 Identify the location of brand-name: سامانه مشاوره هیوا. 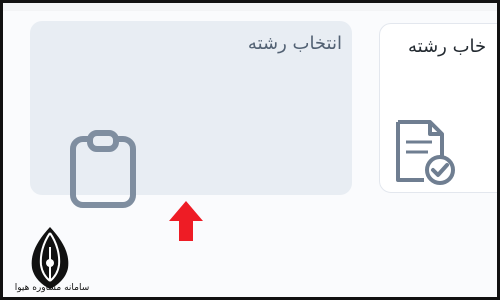
(52, 288).